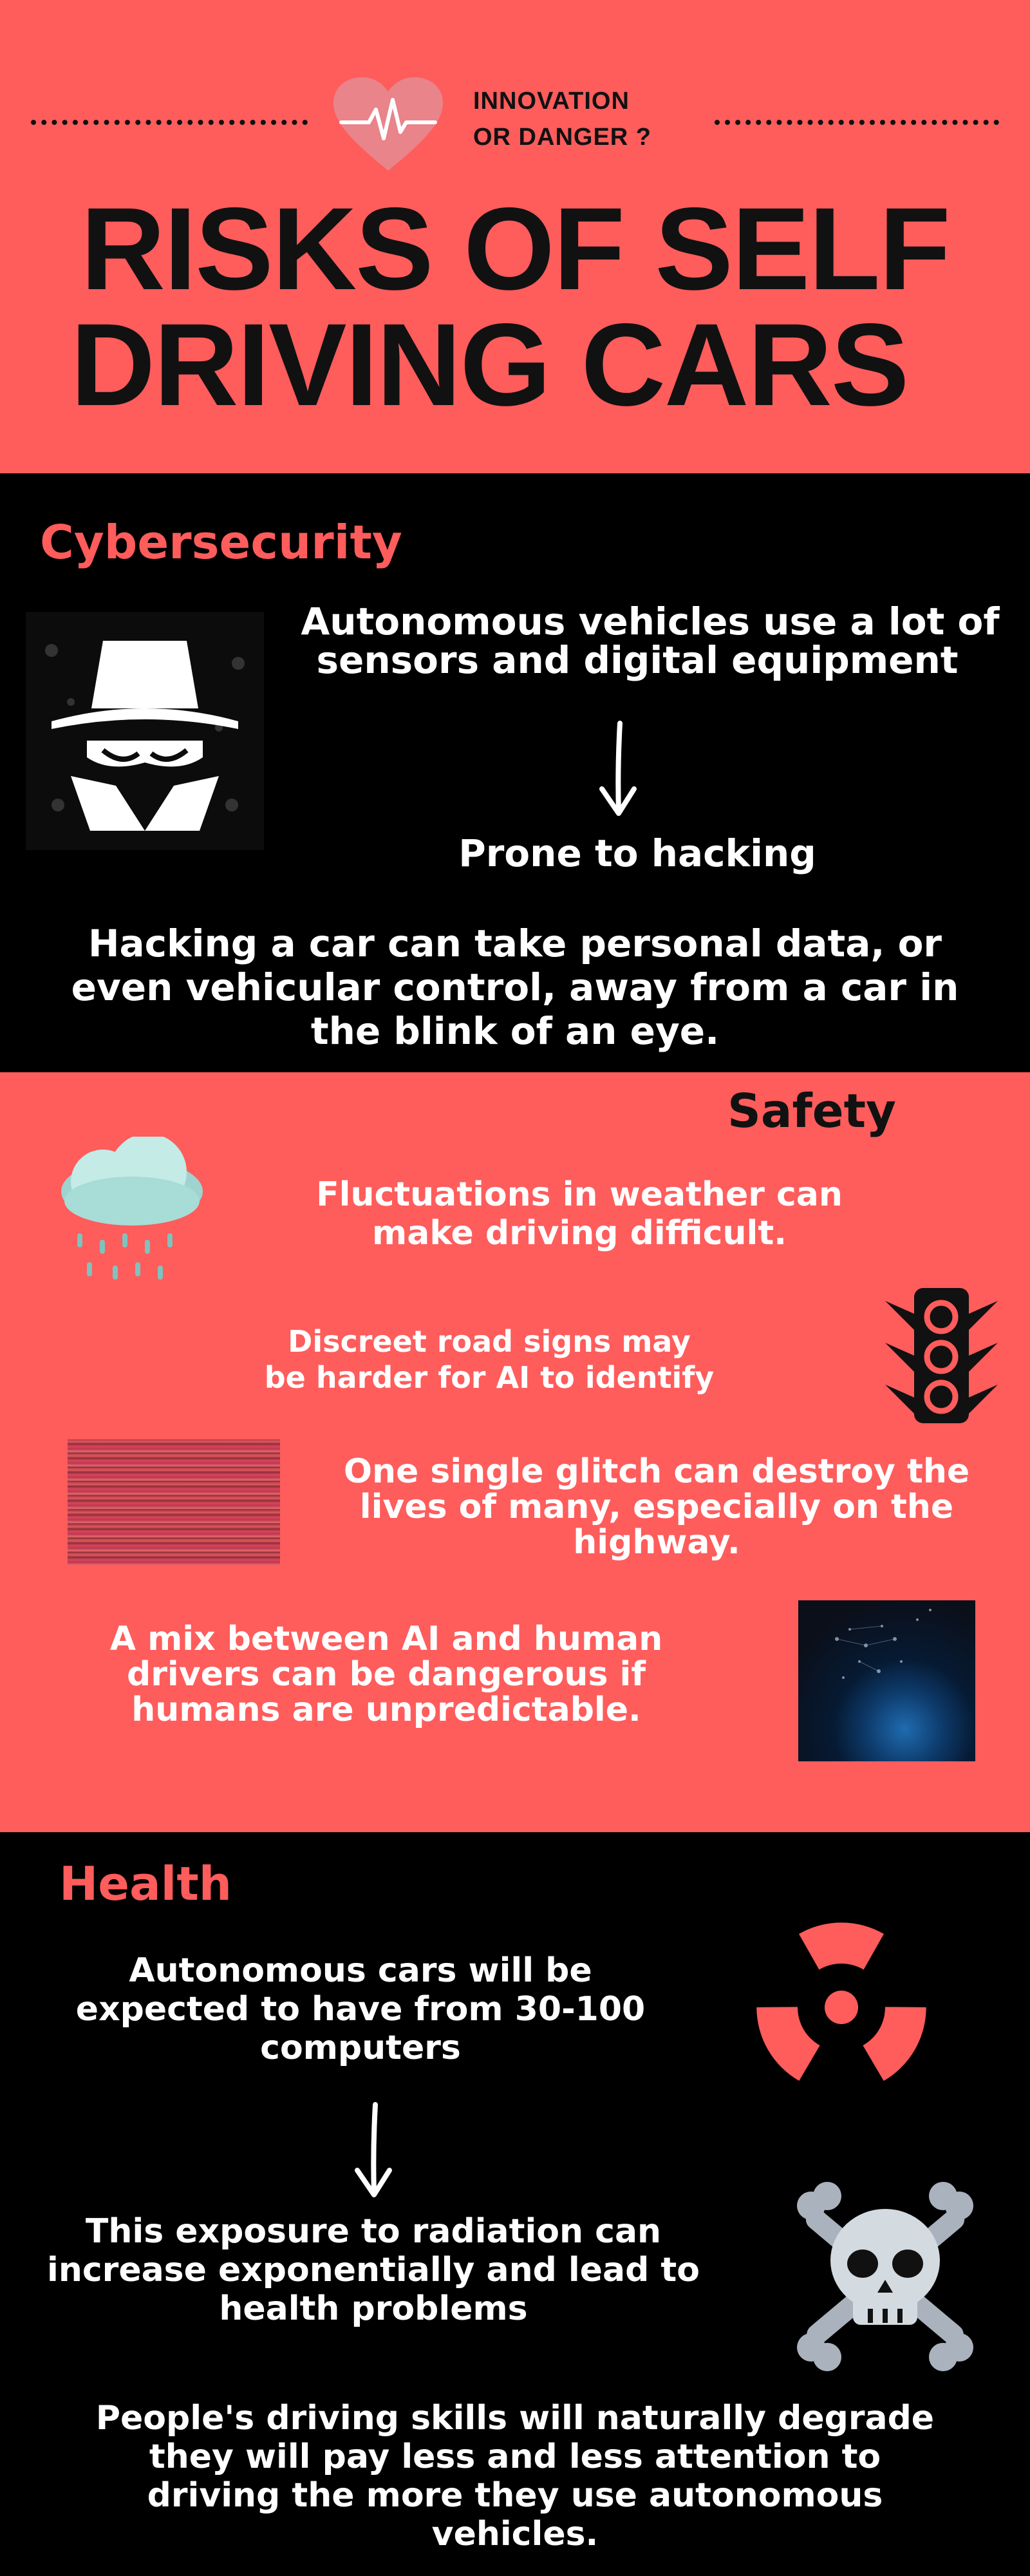 Image resolution: width=1030 pixels, height=2576 pixels. Describe the element at coordinates (657, 1471) in the screenshot. I see `glitch-line-1: One single glitch can destroy the` at that location.